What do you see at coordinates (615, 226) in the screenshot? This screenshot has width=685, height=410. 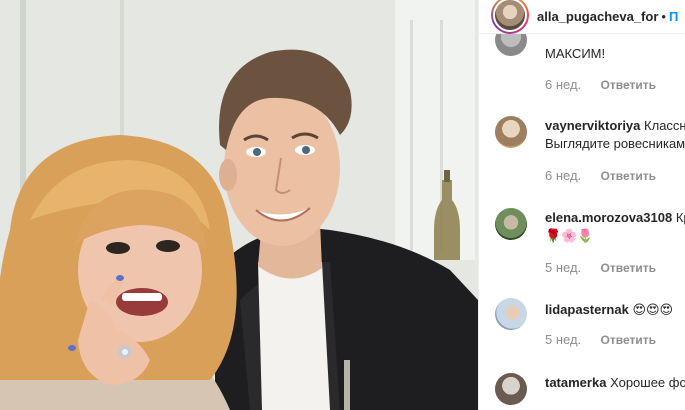 I see `comment-text: elena.morozova3108 Кр 🌹🌸🌷` at bounding box center [615, 226].